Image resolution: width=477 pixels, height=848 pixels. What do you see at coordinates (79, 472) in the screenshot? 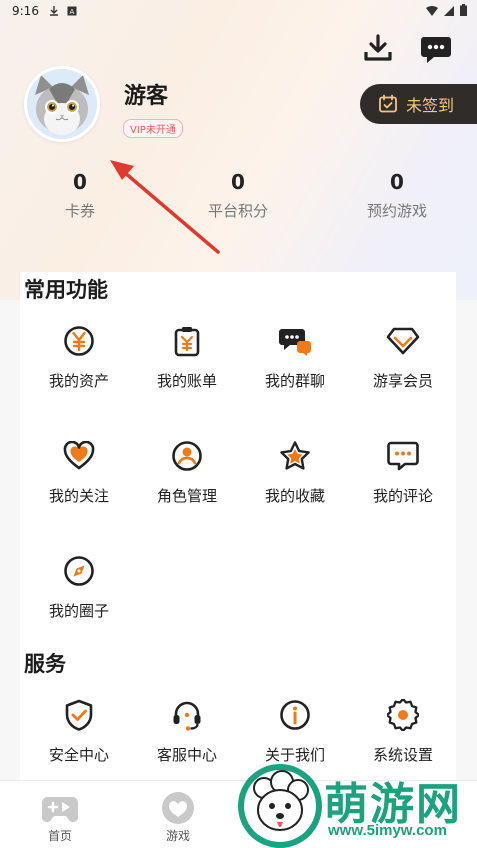
I see `menu-item-my-follows: 我的关注` at bounding box center [79, 472].